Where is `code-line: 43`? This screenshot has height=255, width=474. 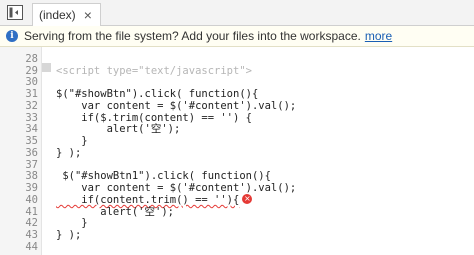
code-line: 43 is located at coordinates (237, 229).